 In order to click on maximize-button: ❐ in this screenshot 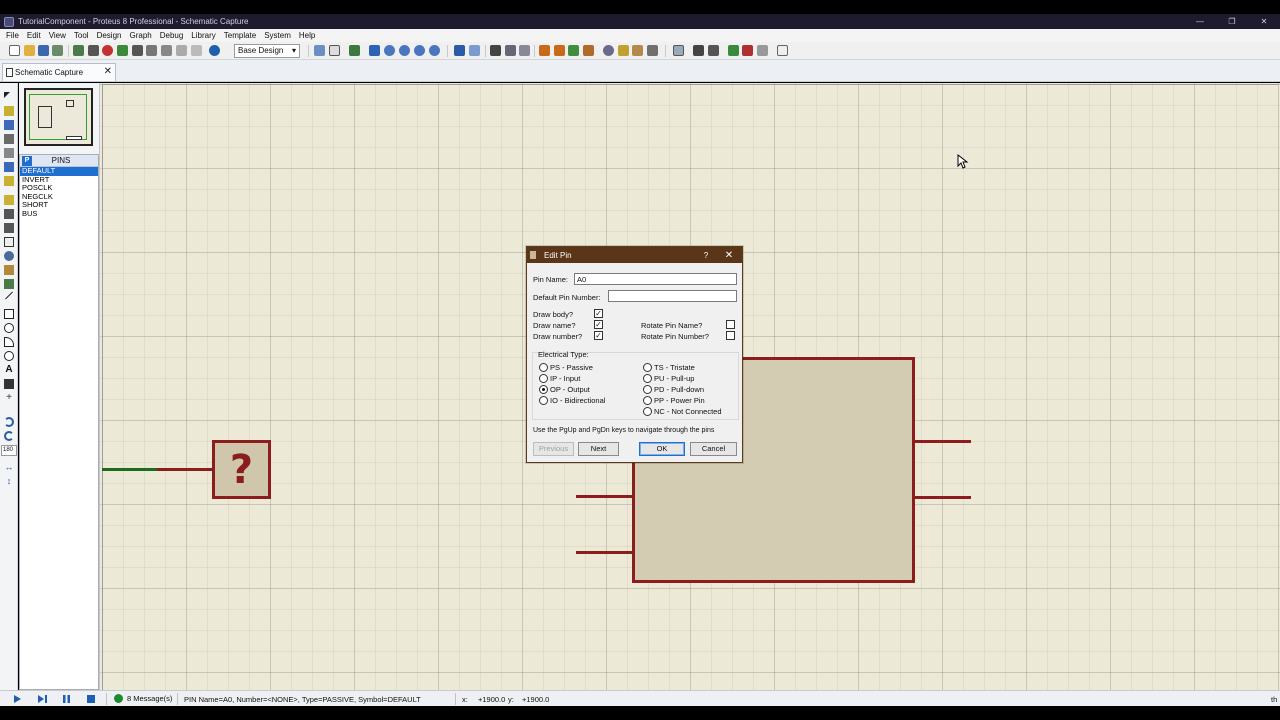, I will do `click(1232, 21)`.